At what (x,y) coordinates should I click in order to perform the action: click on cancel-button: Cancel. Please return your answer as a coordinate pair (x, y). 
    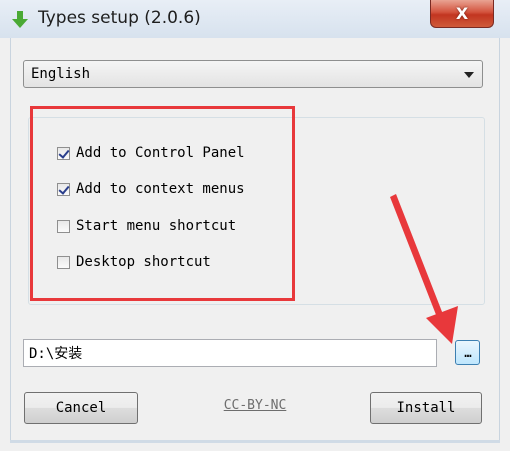
    Looking at the image, I should click on (81, 408).